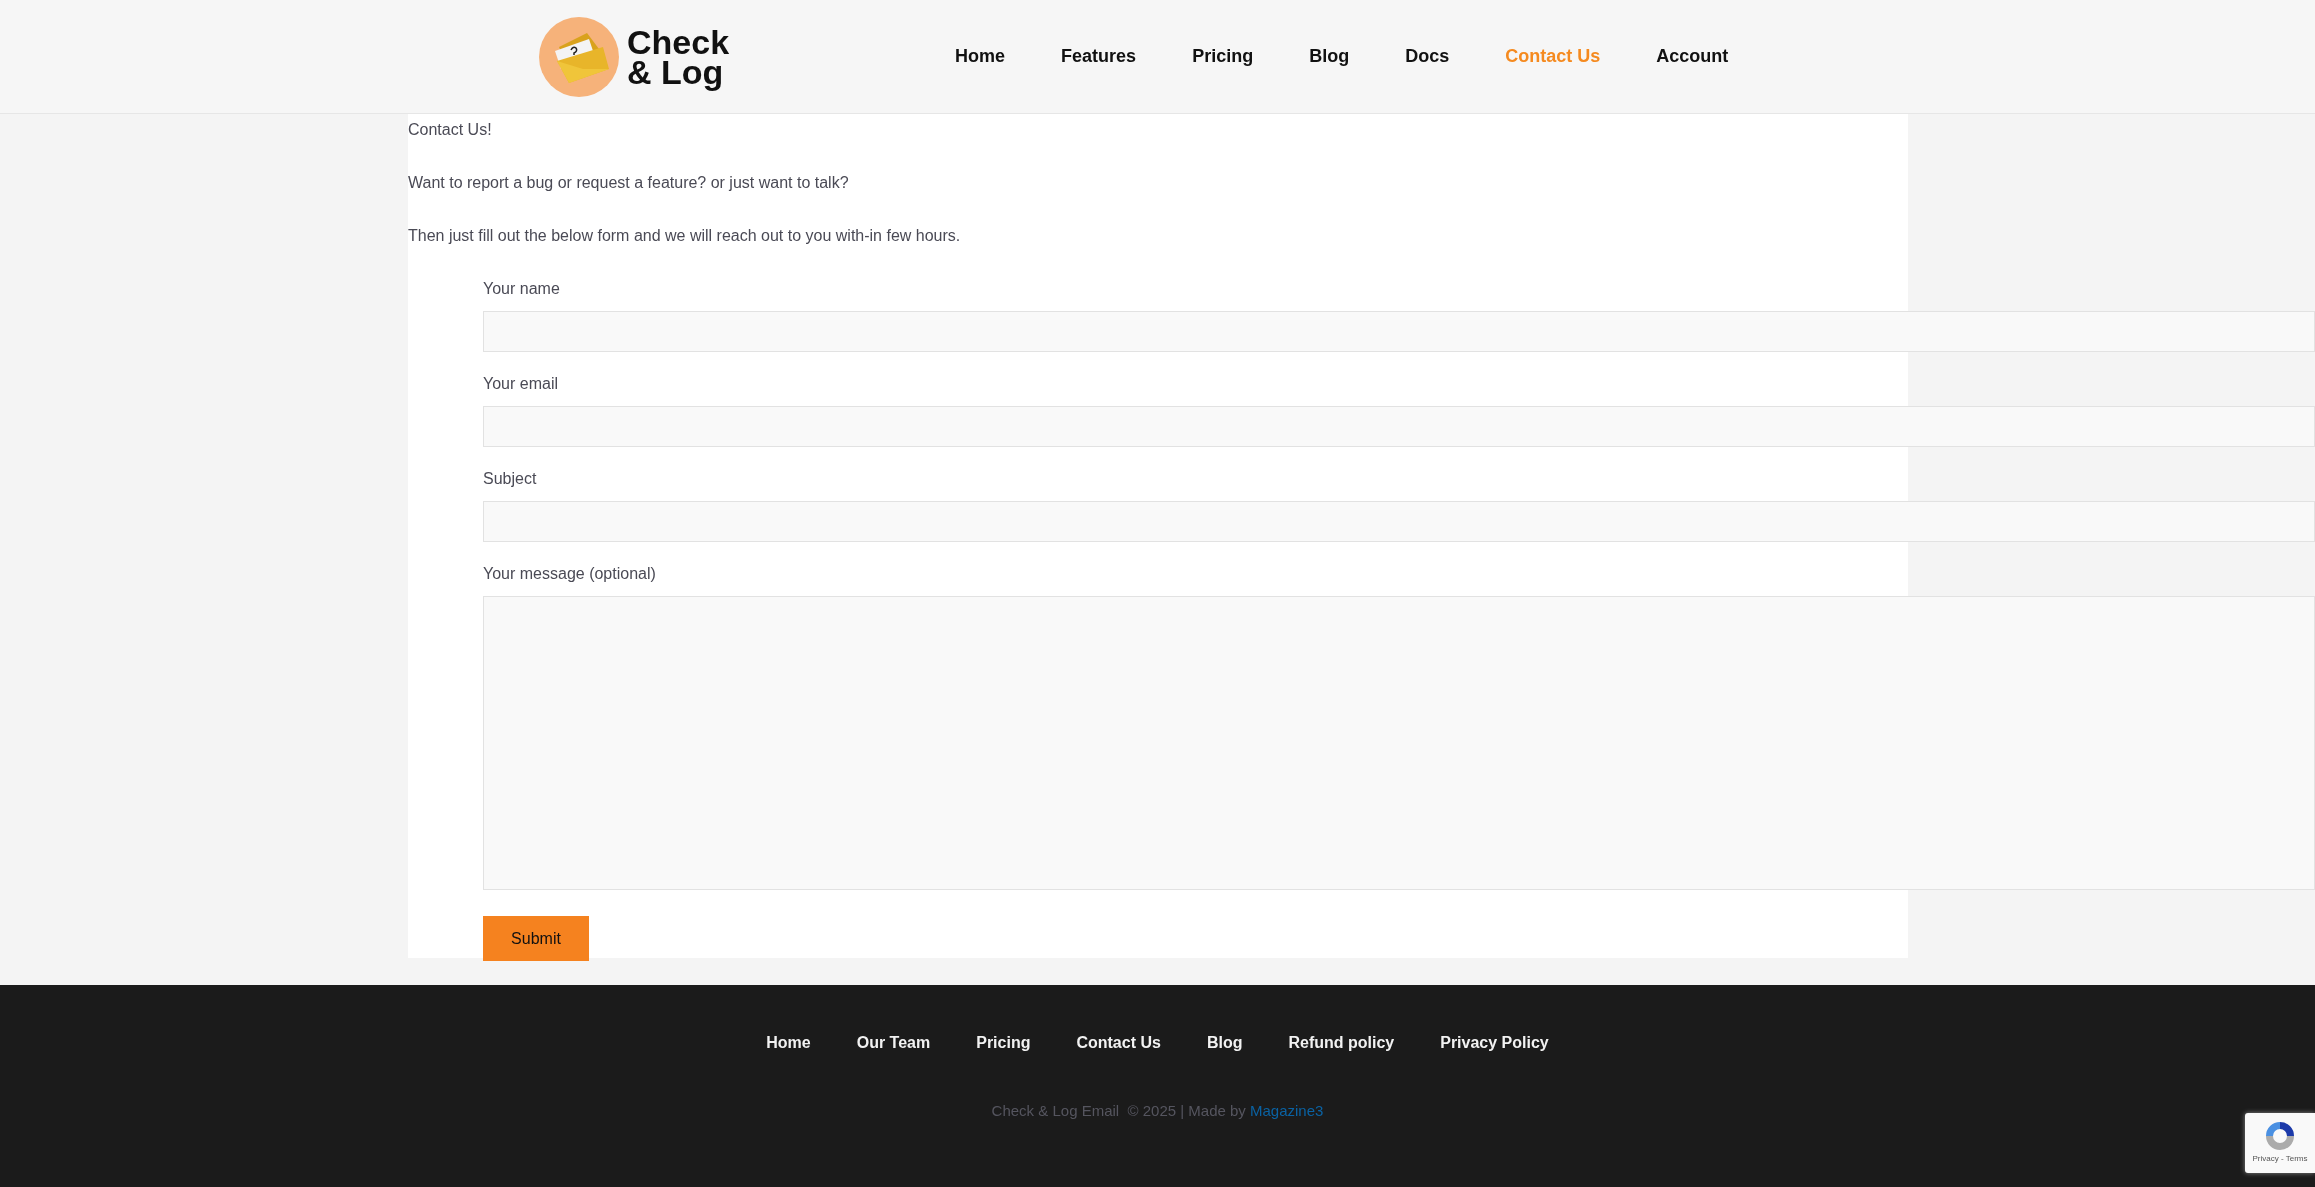 Image resolution: width=2315 pixels, height=1187 pixels. What do you see at coordinates (1329, 56) in the screenshot?
I see `nav-link: Blog` at bounding box center [1329, 56].